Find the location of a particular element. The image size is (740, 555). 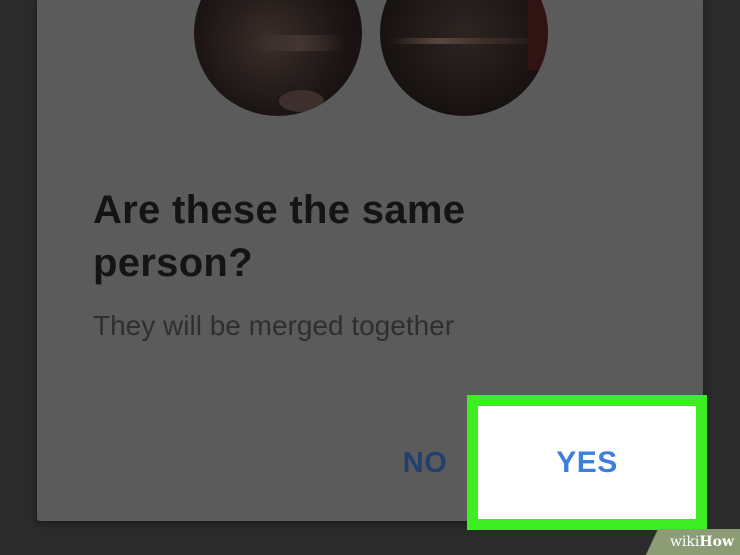

face-photo-right is located at coordinates (464, 58).